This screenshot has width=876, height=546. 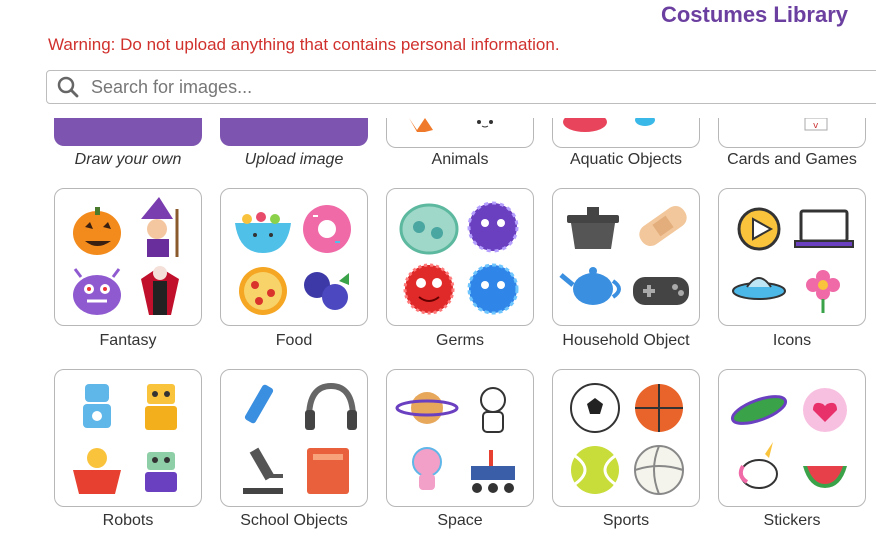 I want to click on category-card-food, so click(x=294, y=257).